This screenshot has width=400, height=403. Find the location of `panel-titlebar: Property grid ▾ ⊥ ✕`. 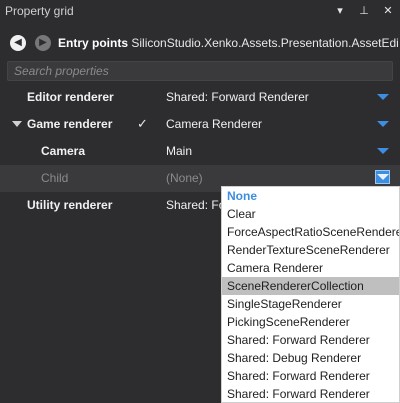

panel-titlebar: Property grid ▾ ⊥ ✕ is located at coordinates (200, 11).